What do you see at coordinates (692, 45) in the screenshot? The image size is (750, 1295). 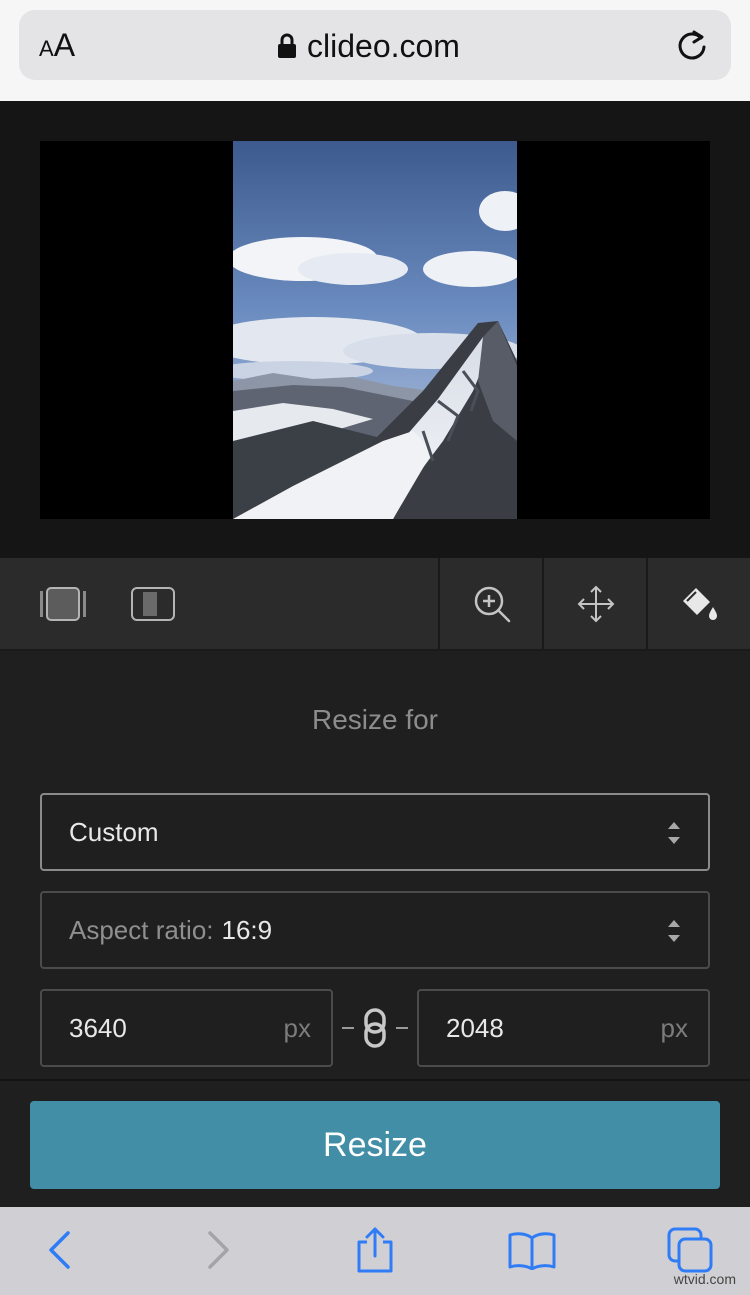 I see `reload-icon` at bounding box center [692, 45].